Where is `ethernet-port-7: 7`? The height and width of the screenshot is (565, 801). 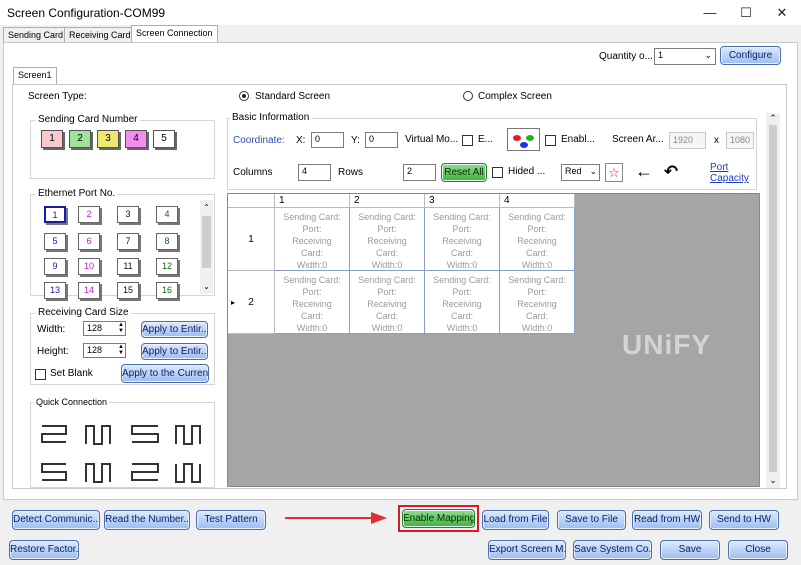
ethernet-port-7: 7 is located at coordinates (128, 241).